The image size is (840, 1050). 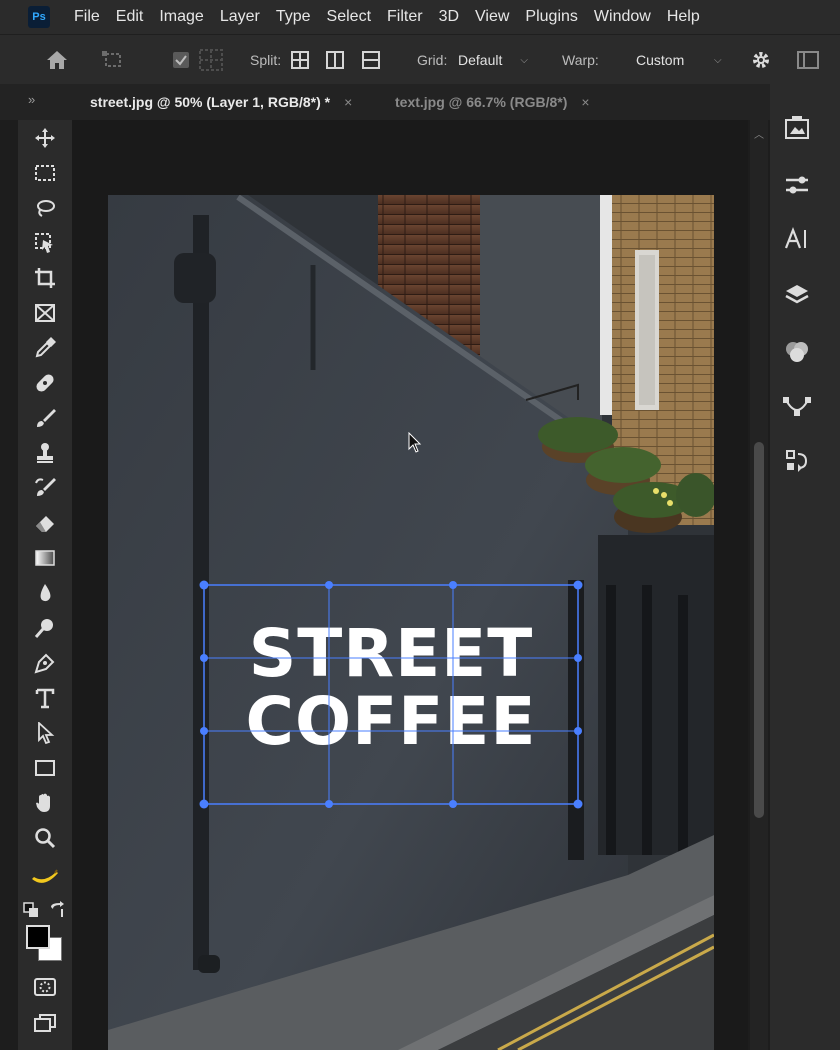 I want to click on default-colors-icon, so click(x=30, y=909).